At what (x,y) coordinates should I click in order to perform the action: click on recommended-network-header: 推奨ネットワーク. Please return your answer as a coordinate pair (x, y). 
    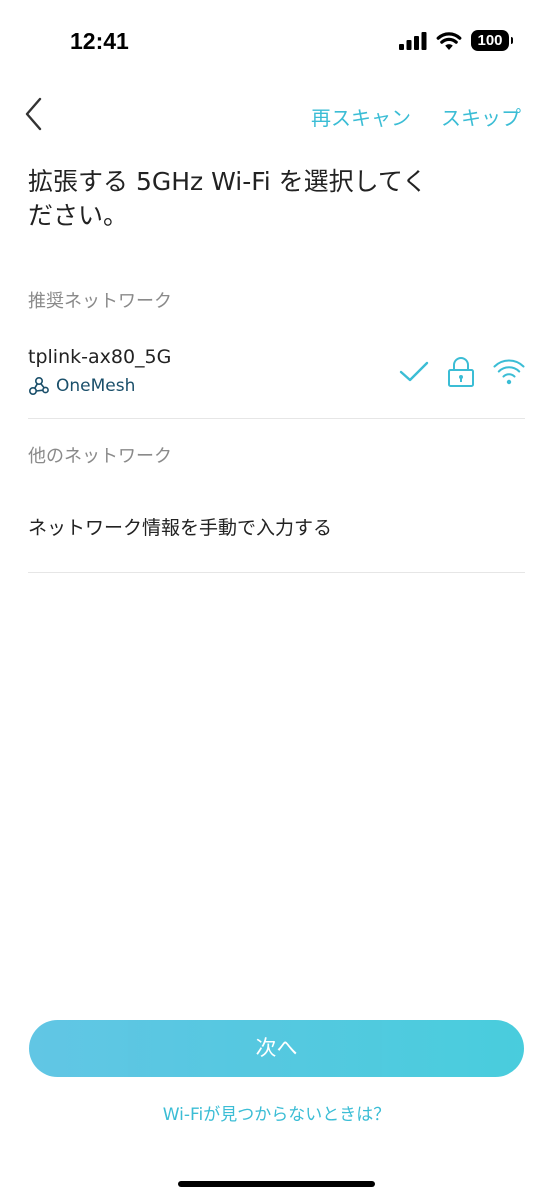
    Looking at the image, I should click on (100, 301).